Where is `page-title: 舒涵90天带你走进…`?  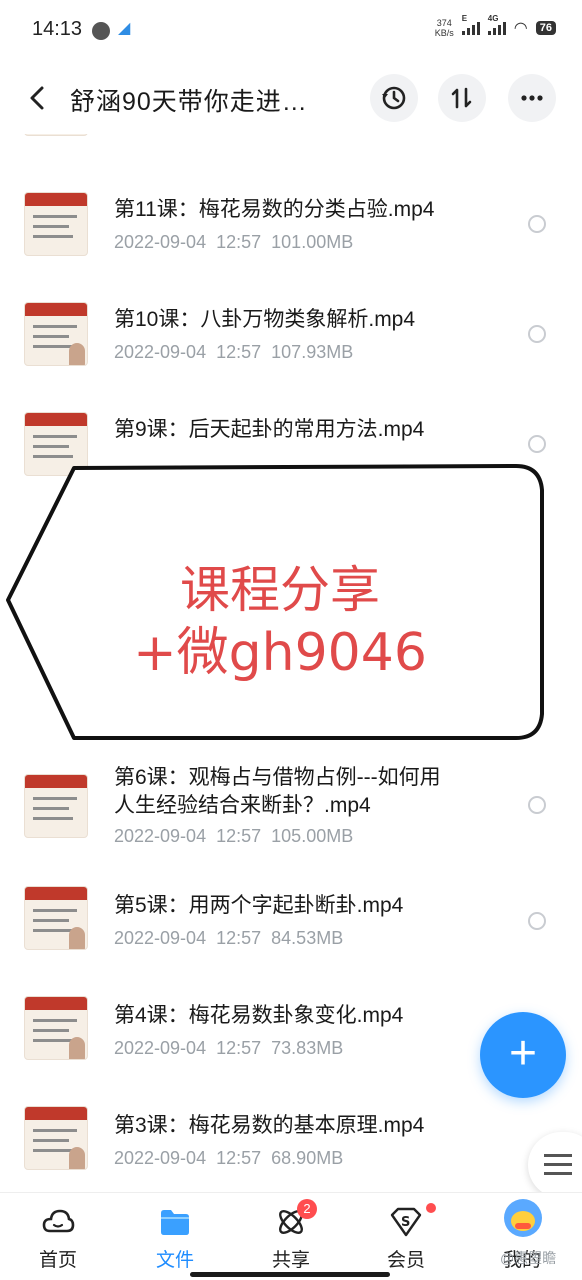 page-title: 舒涵90天带你走进… is located at coordinates (189, 102).